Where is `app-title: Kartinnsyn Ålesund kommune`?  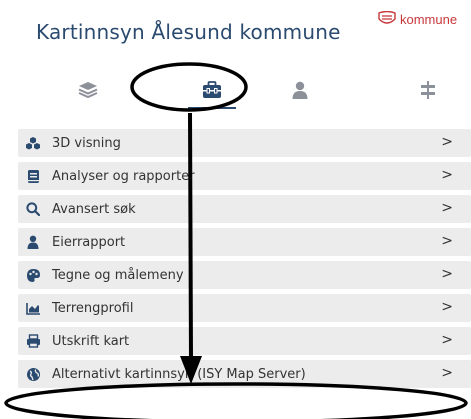 app-title: Kartinnsyn Ålesund kommune is located at coordinates (188, 32).